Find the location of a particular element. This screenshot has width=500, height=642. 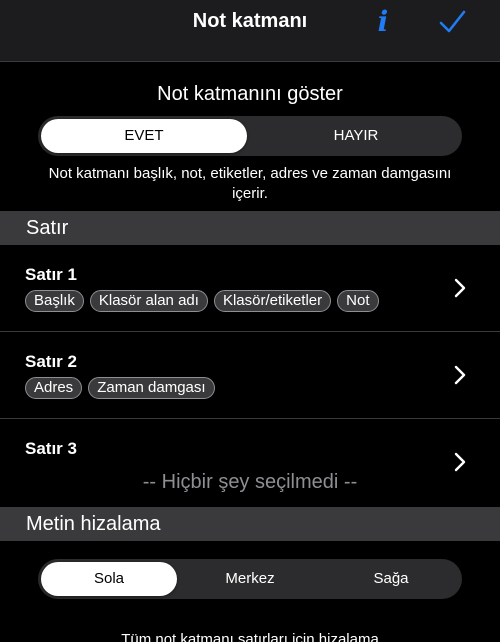

section-header-alignment: Metin hizalama is located at coordinates (250, 524).